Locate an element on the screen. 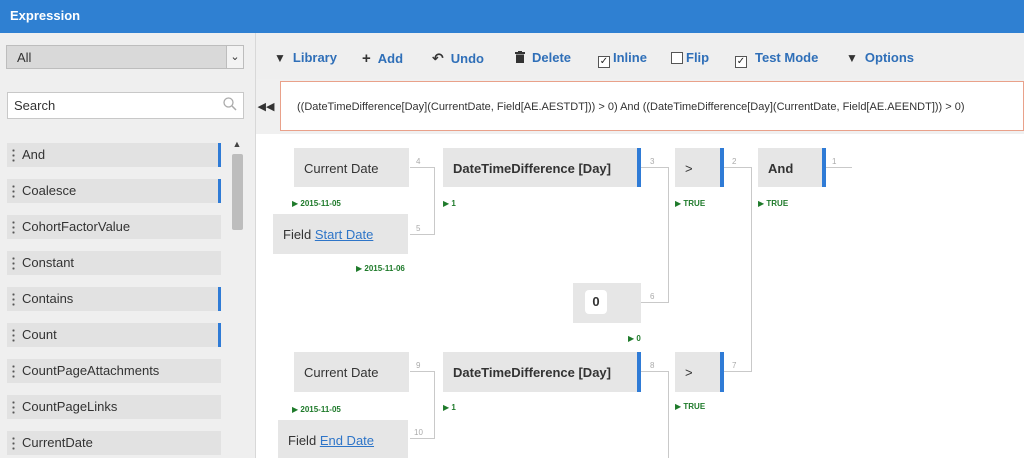 Image resolution: width=1024 pixels, height=458 pixels. function-item-label: And is located at coordinates (34, 154).